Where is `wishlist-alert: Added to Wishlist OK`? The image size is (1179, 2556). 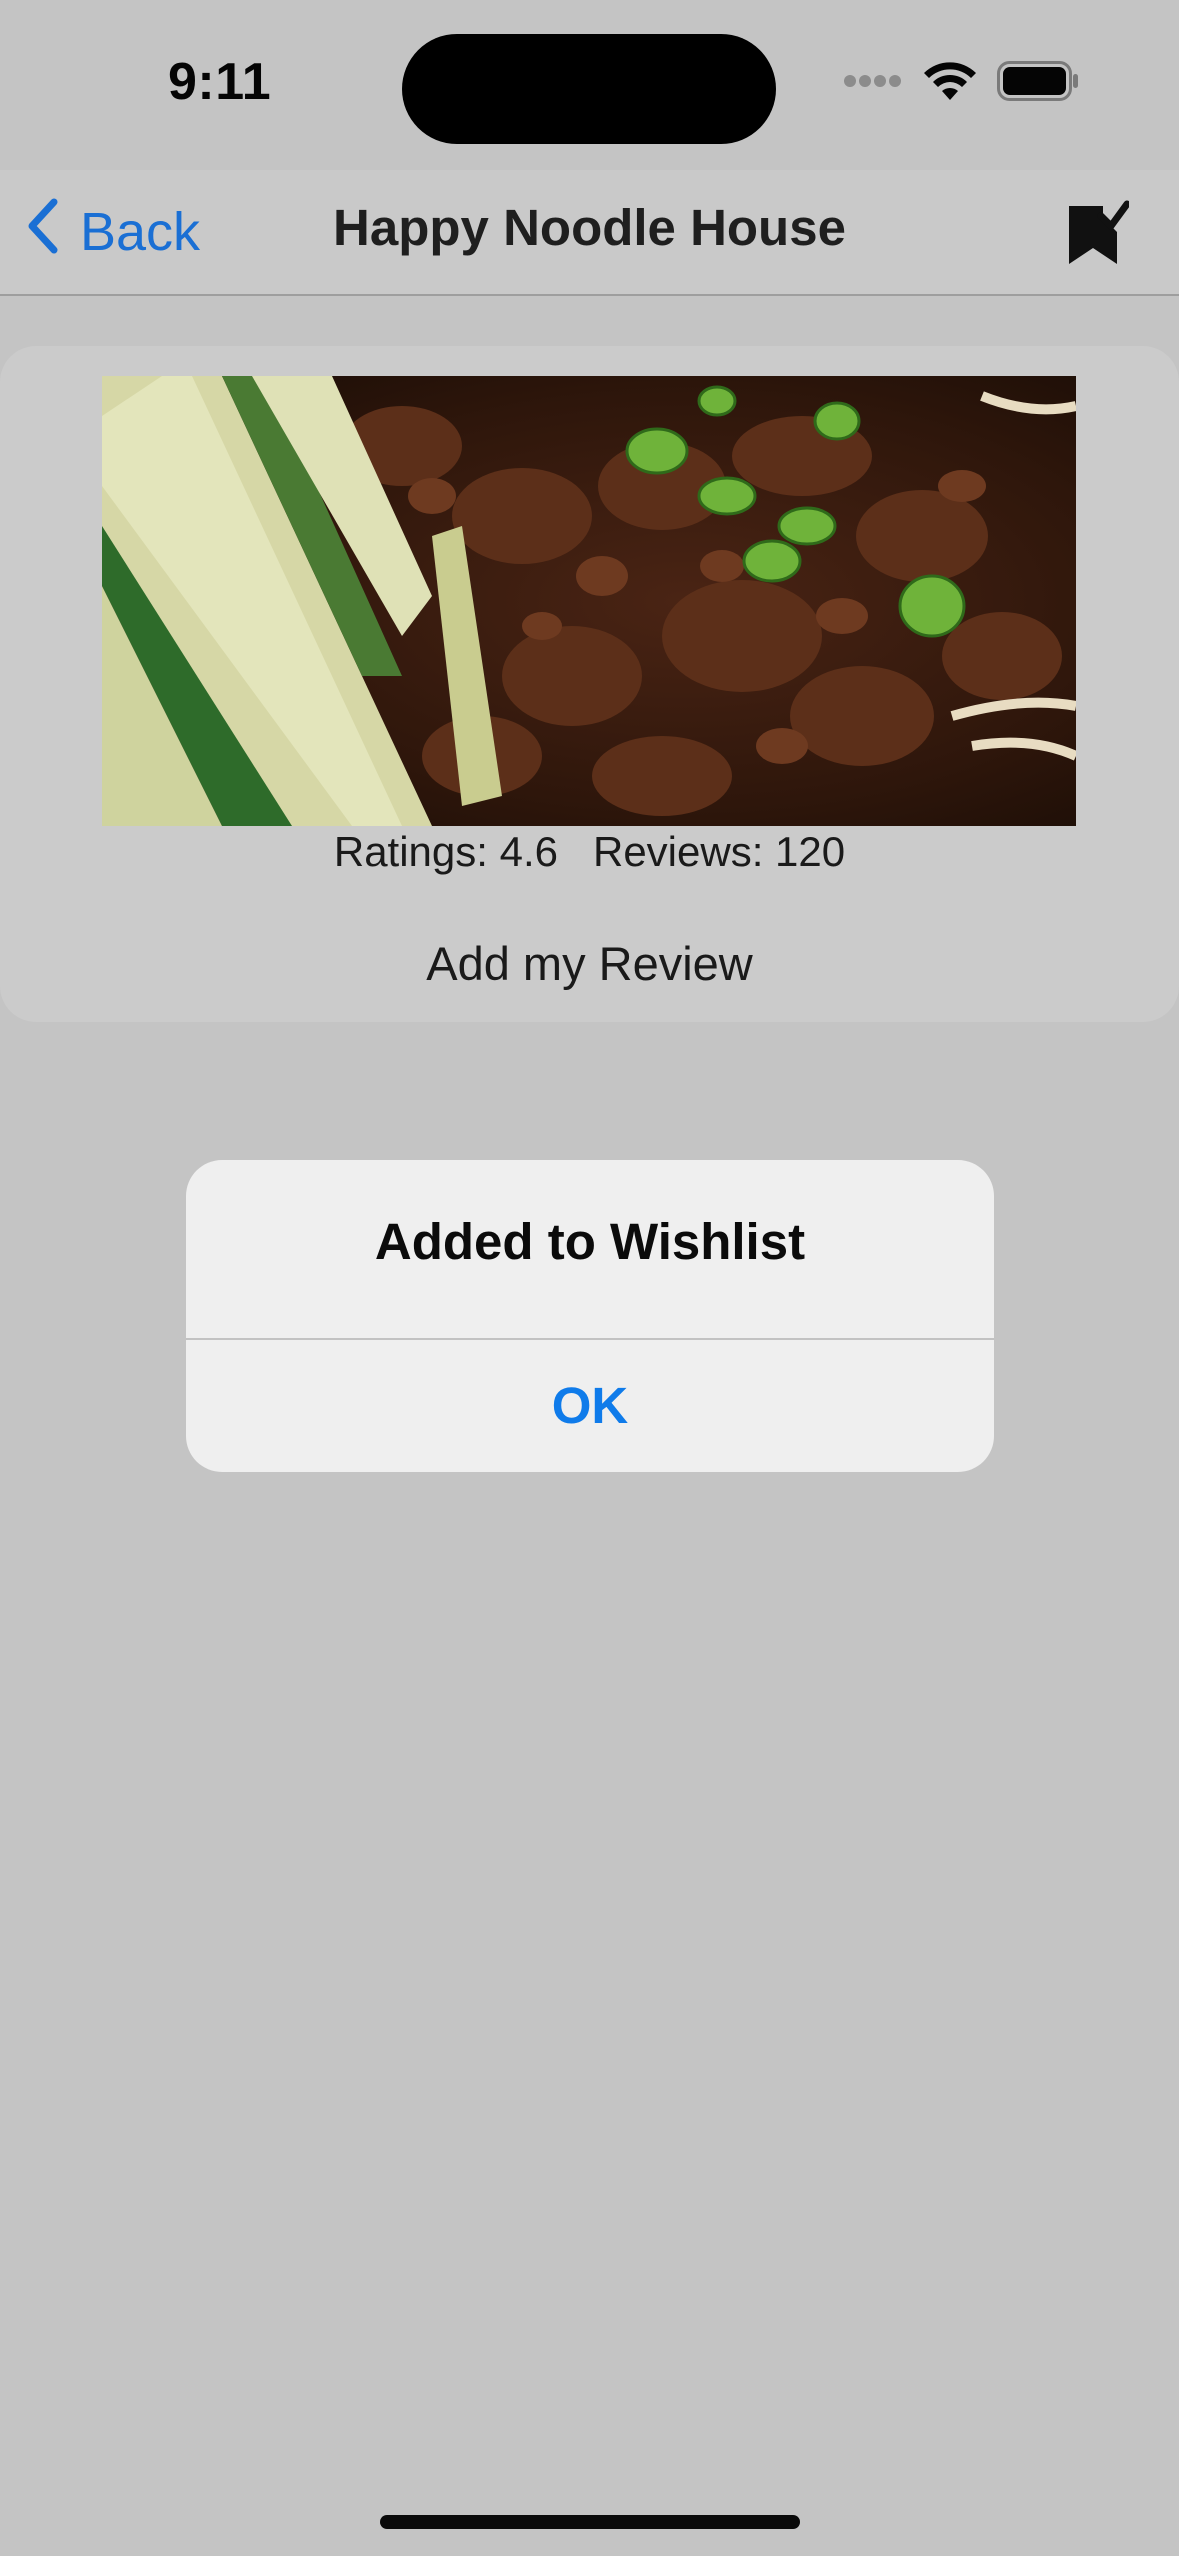
wishlist-alert: Added to Wishlist OK is located at coordinates (590, 1316).